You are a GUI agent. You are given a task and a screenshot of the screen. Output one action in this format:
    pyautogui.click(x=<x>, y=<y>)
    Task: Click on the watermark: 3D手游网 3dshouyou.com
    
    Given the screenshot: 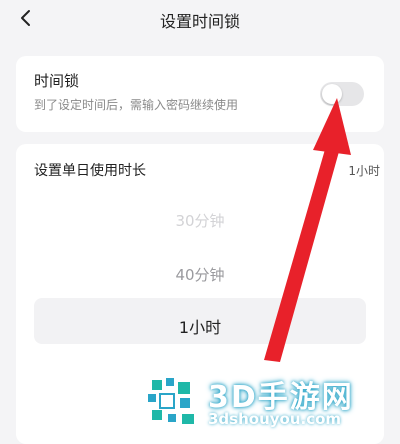 What is the action you would take?
    pyautogui.click(x=269, y=403)
    